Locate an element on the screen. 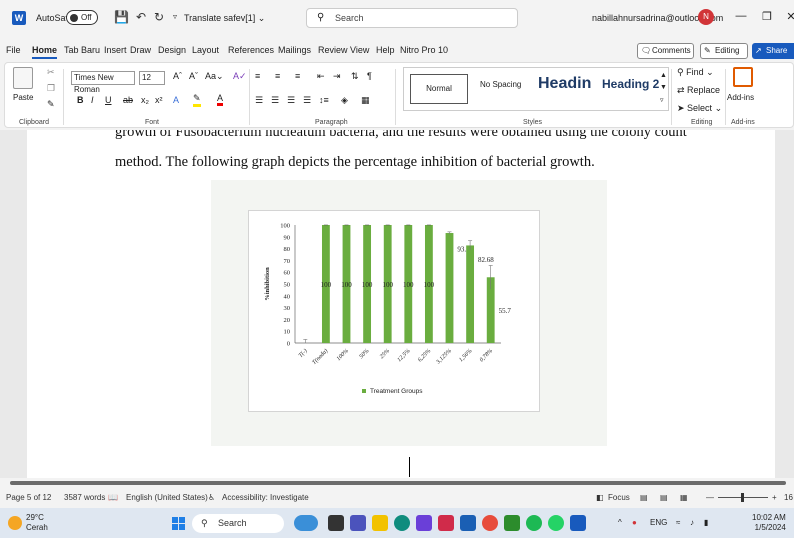 Image resolution: width=794 pixels, height=538 pixels. copy-icon: ❐ is located at coordinates (51, 88).